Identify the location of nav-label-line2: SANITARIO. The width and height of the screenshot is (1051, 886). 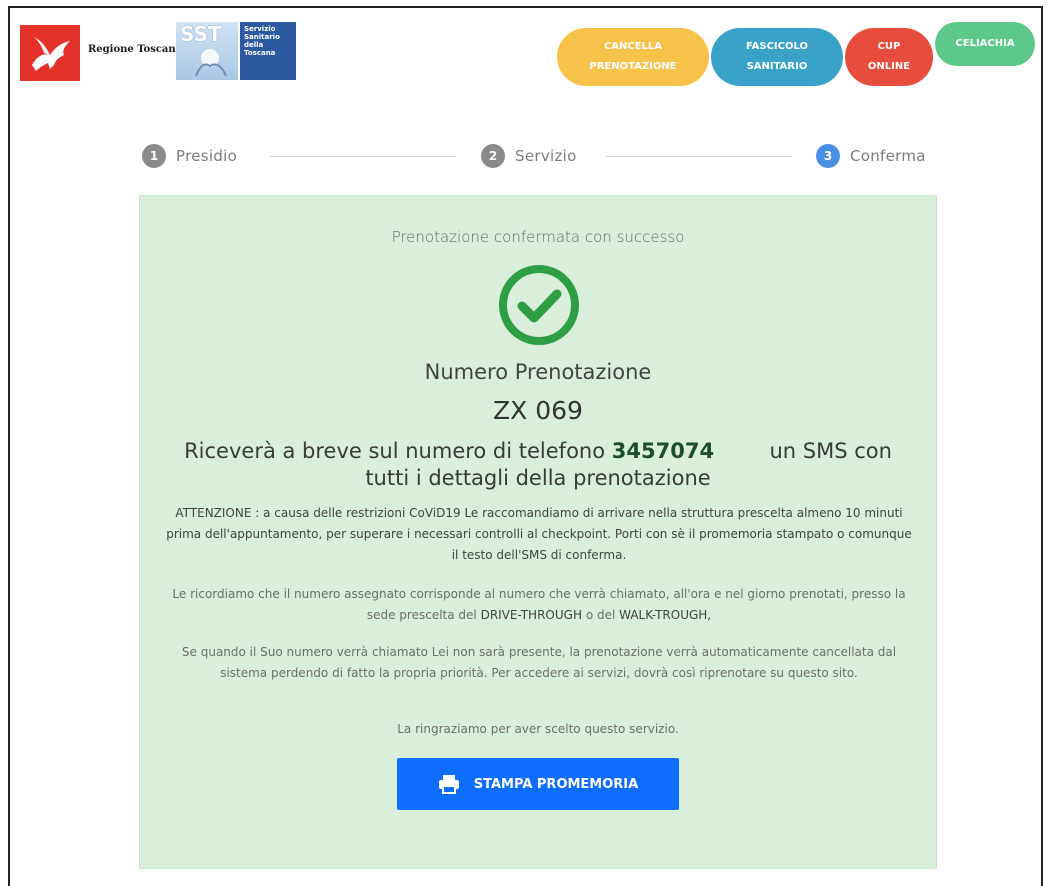
(777, 66).